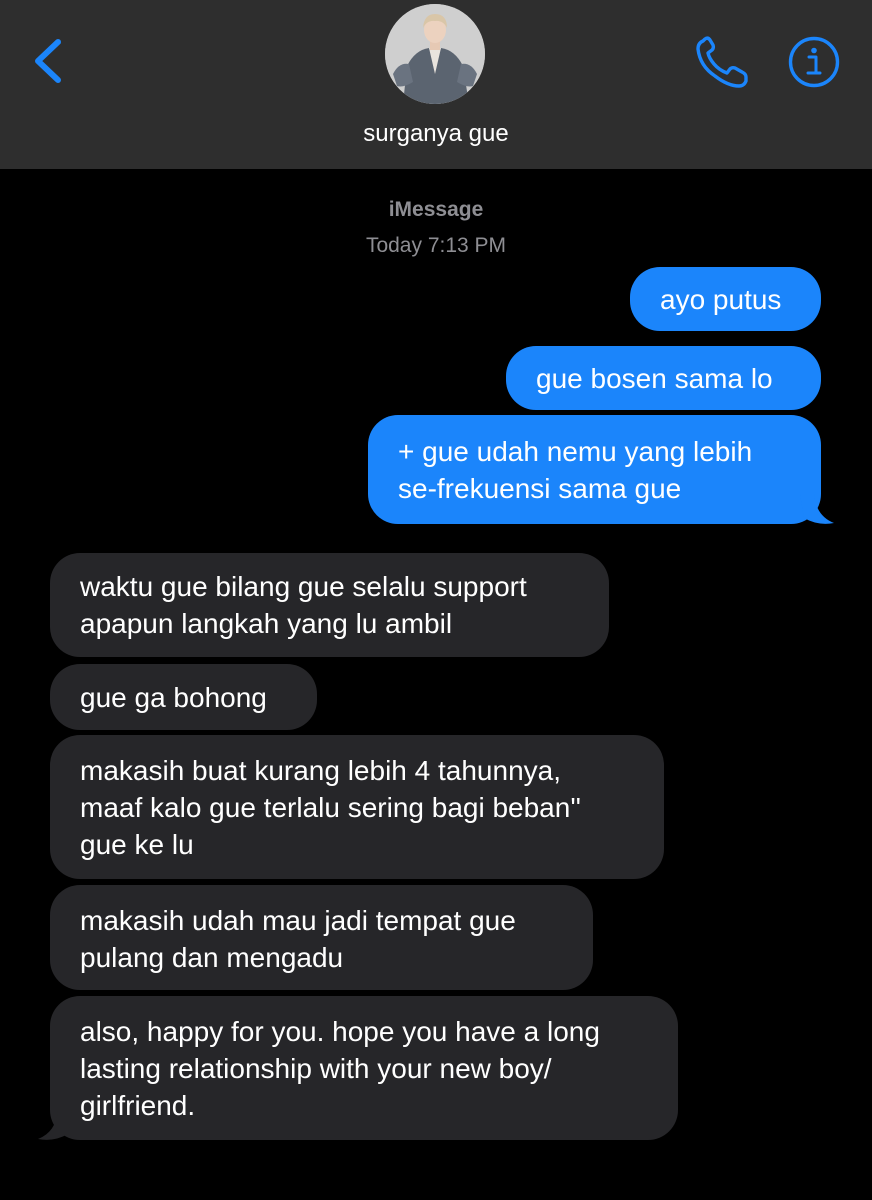 Image resolution: width=872 pixels, height=1200 pixels. I want to click on message-line: waktu gue bilang gue selalu support, so click(303, 586).